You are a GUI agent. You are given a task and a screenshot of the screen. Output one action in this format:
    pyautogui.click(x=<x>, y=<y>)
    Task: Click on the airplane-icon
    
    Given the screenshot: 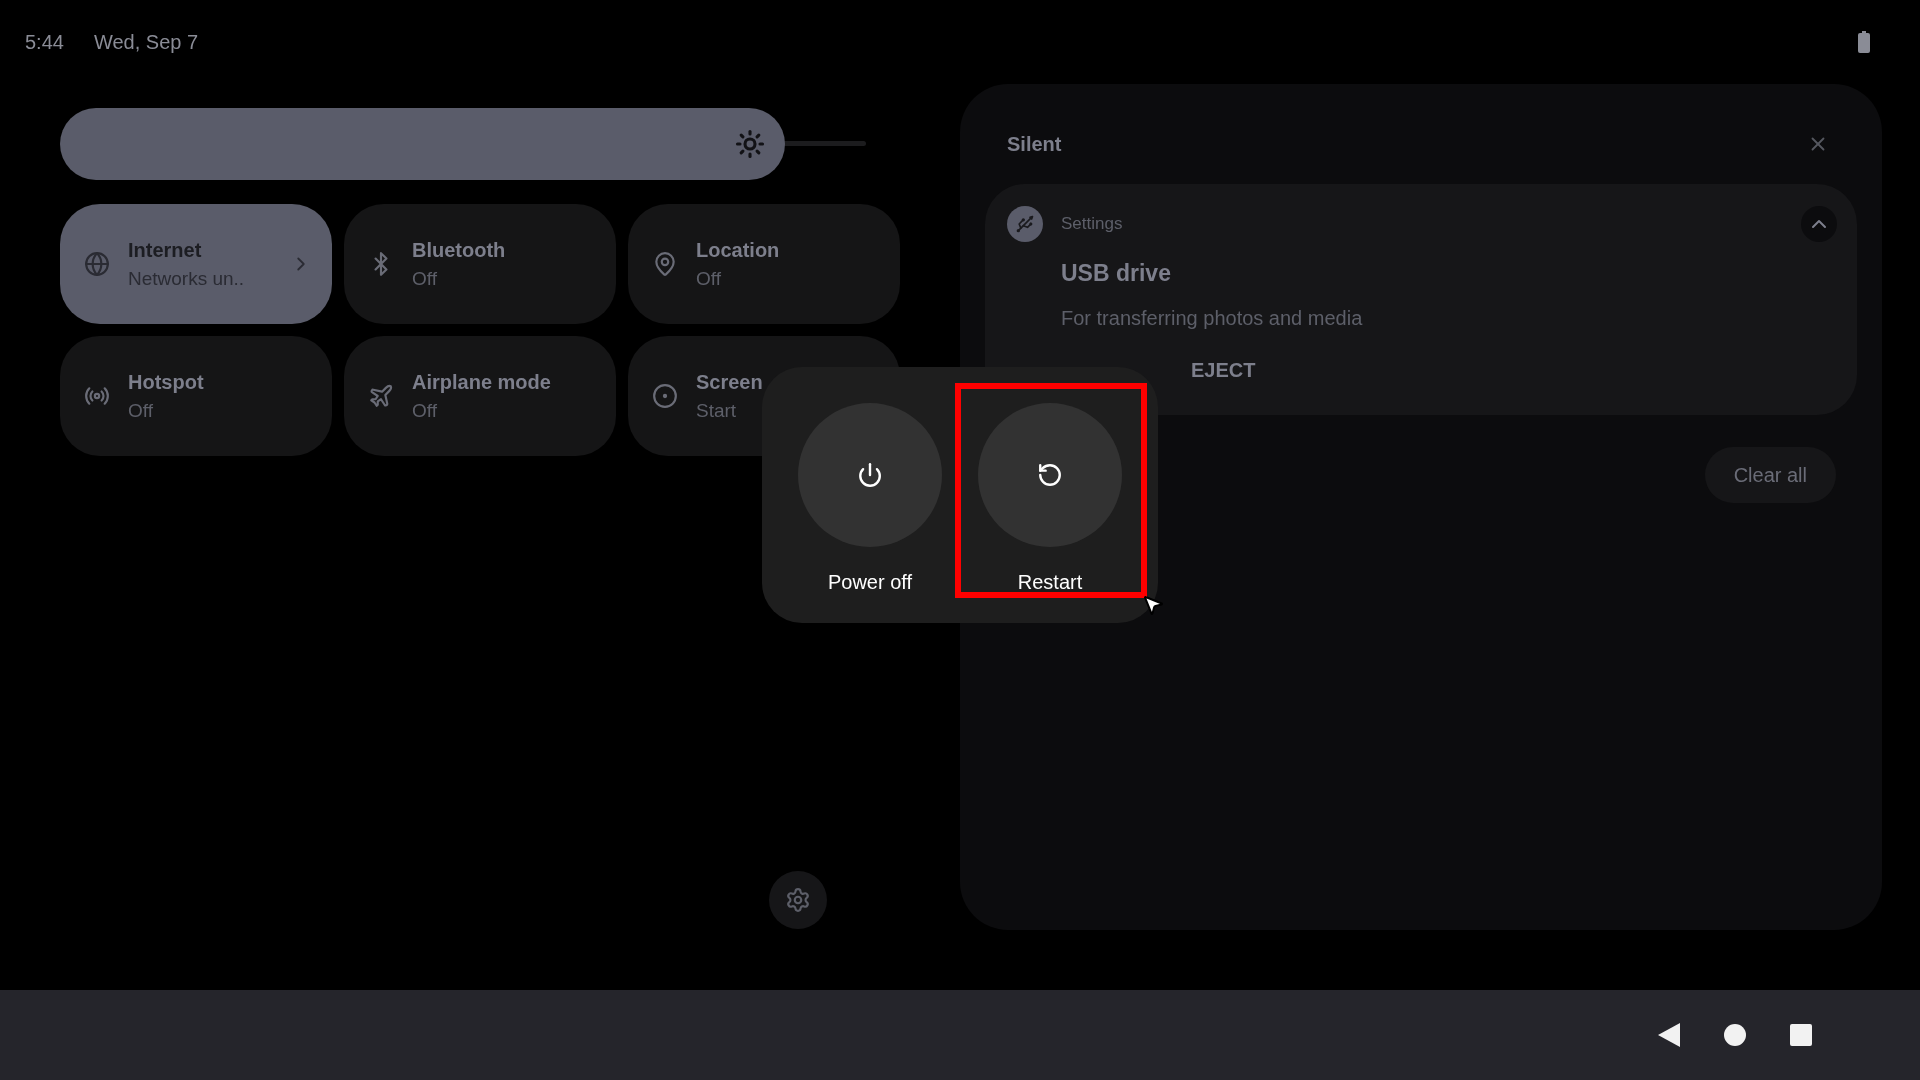 What is the action you would take?
    pyautogui.click(x=381, y=396)
    